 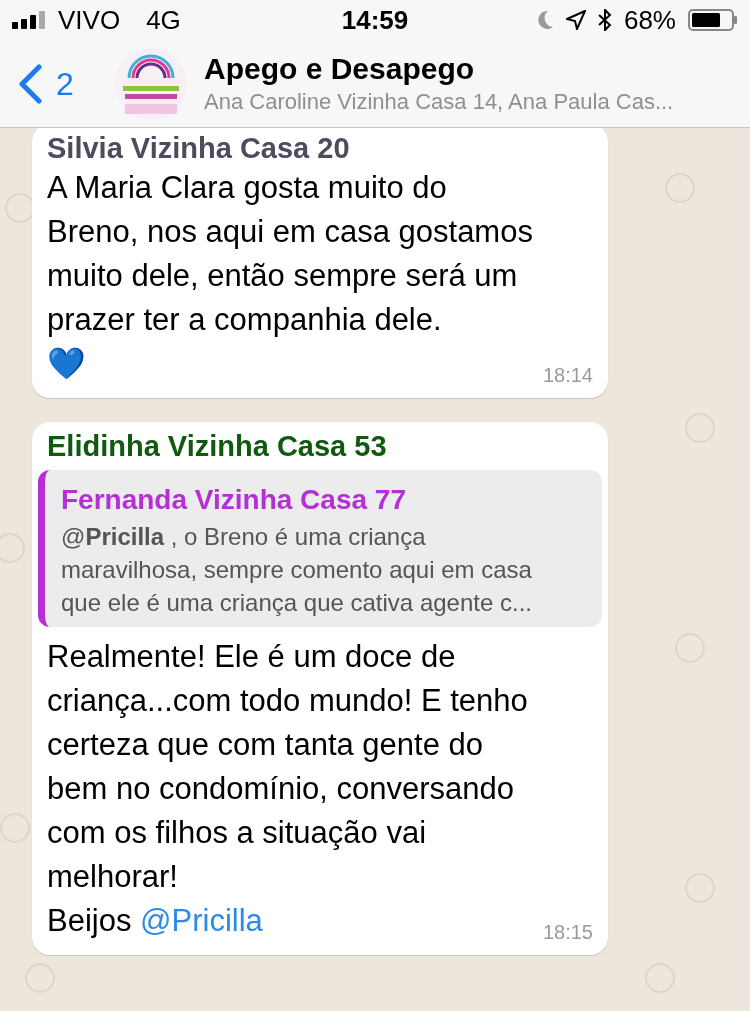 What do you see at coordinates (217, 446) in the screenshot?
I see `sender-name: Elidinha Vizinha Casa 53` at bounding box center [217, 446].